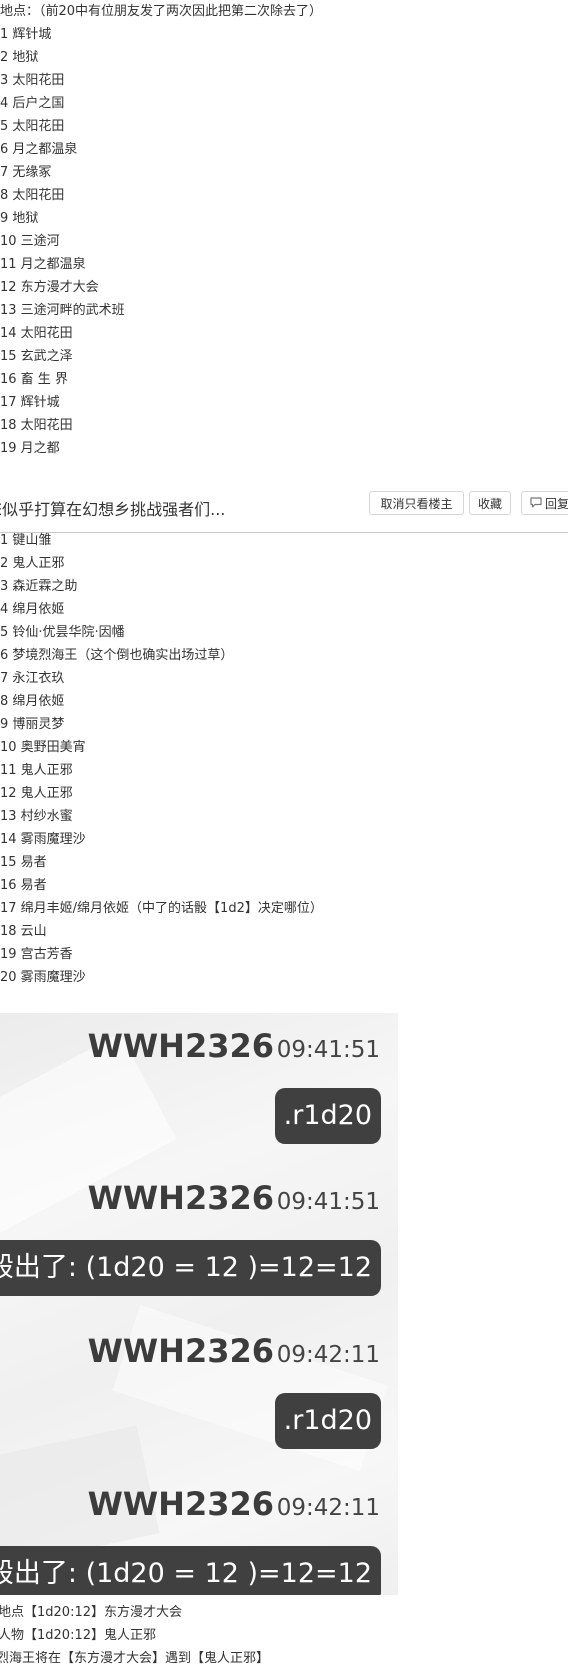 This screenshot has height=1673, width=568. I want to click on result-summary: 烈海王将在【东方漫才大会】遇到【鬼人正邪】, so click(135, 1658).